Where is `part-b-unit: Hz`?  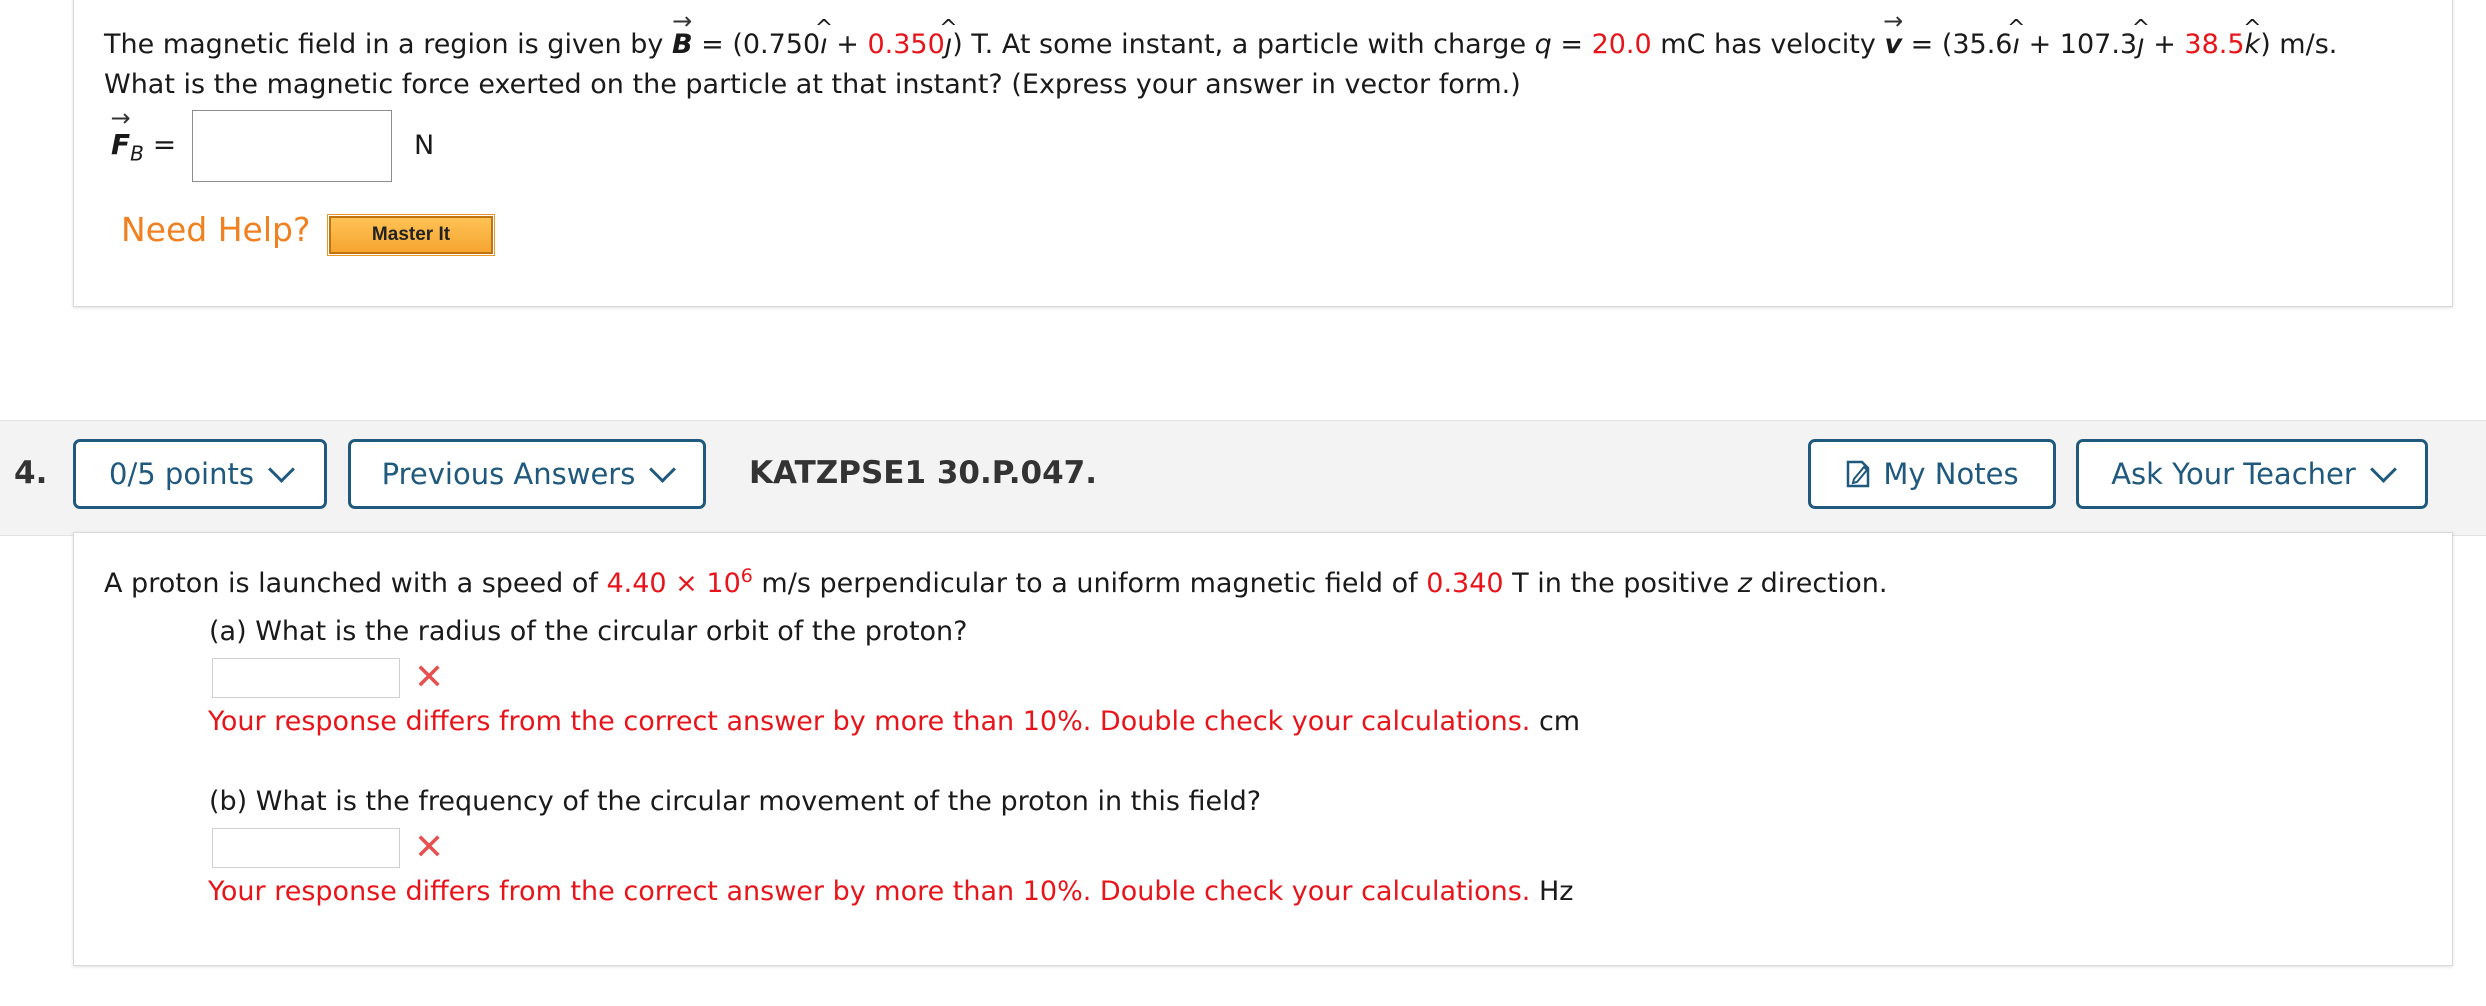
part-b-unit: Hz is located at coordinates (1556, 891).